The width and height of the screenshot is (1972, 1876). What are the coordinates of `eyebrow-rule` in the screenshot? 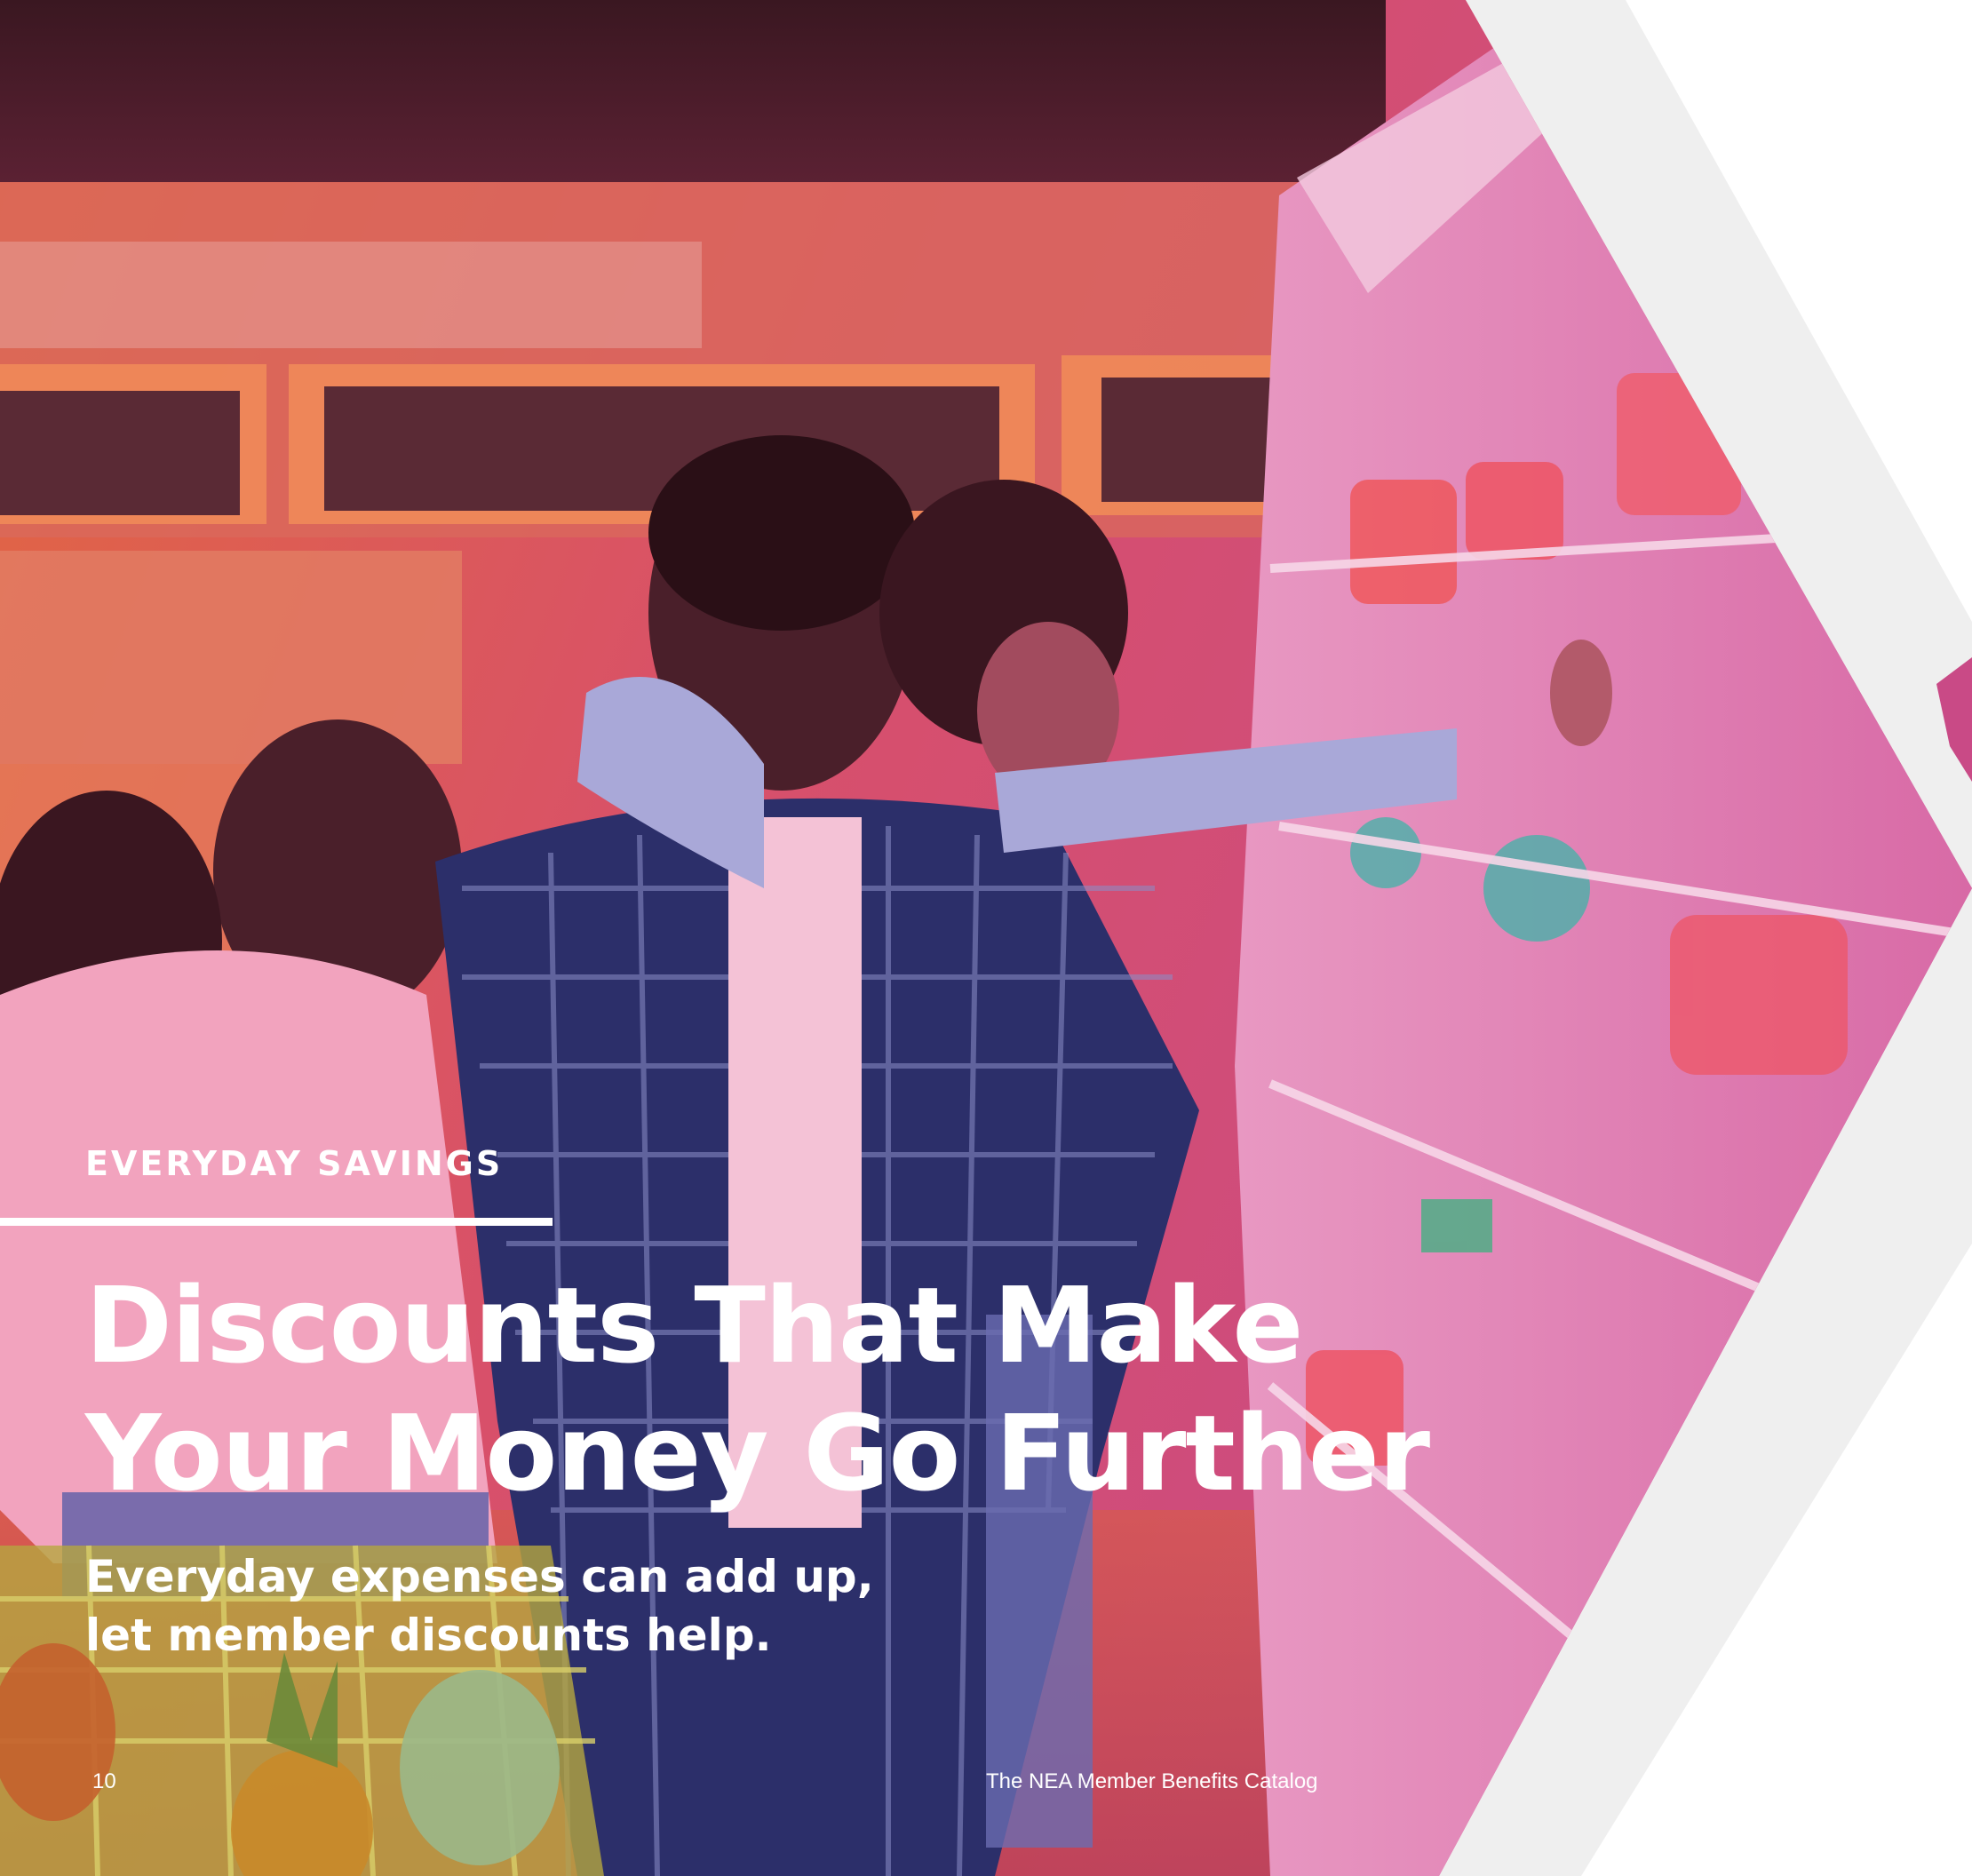 It's located at (277, 1222).